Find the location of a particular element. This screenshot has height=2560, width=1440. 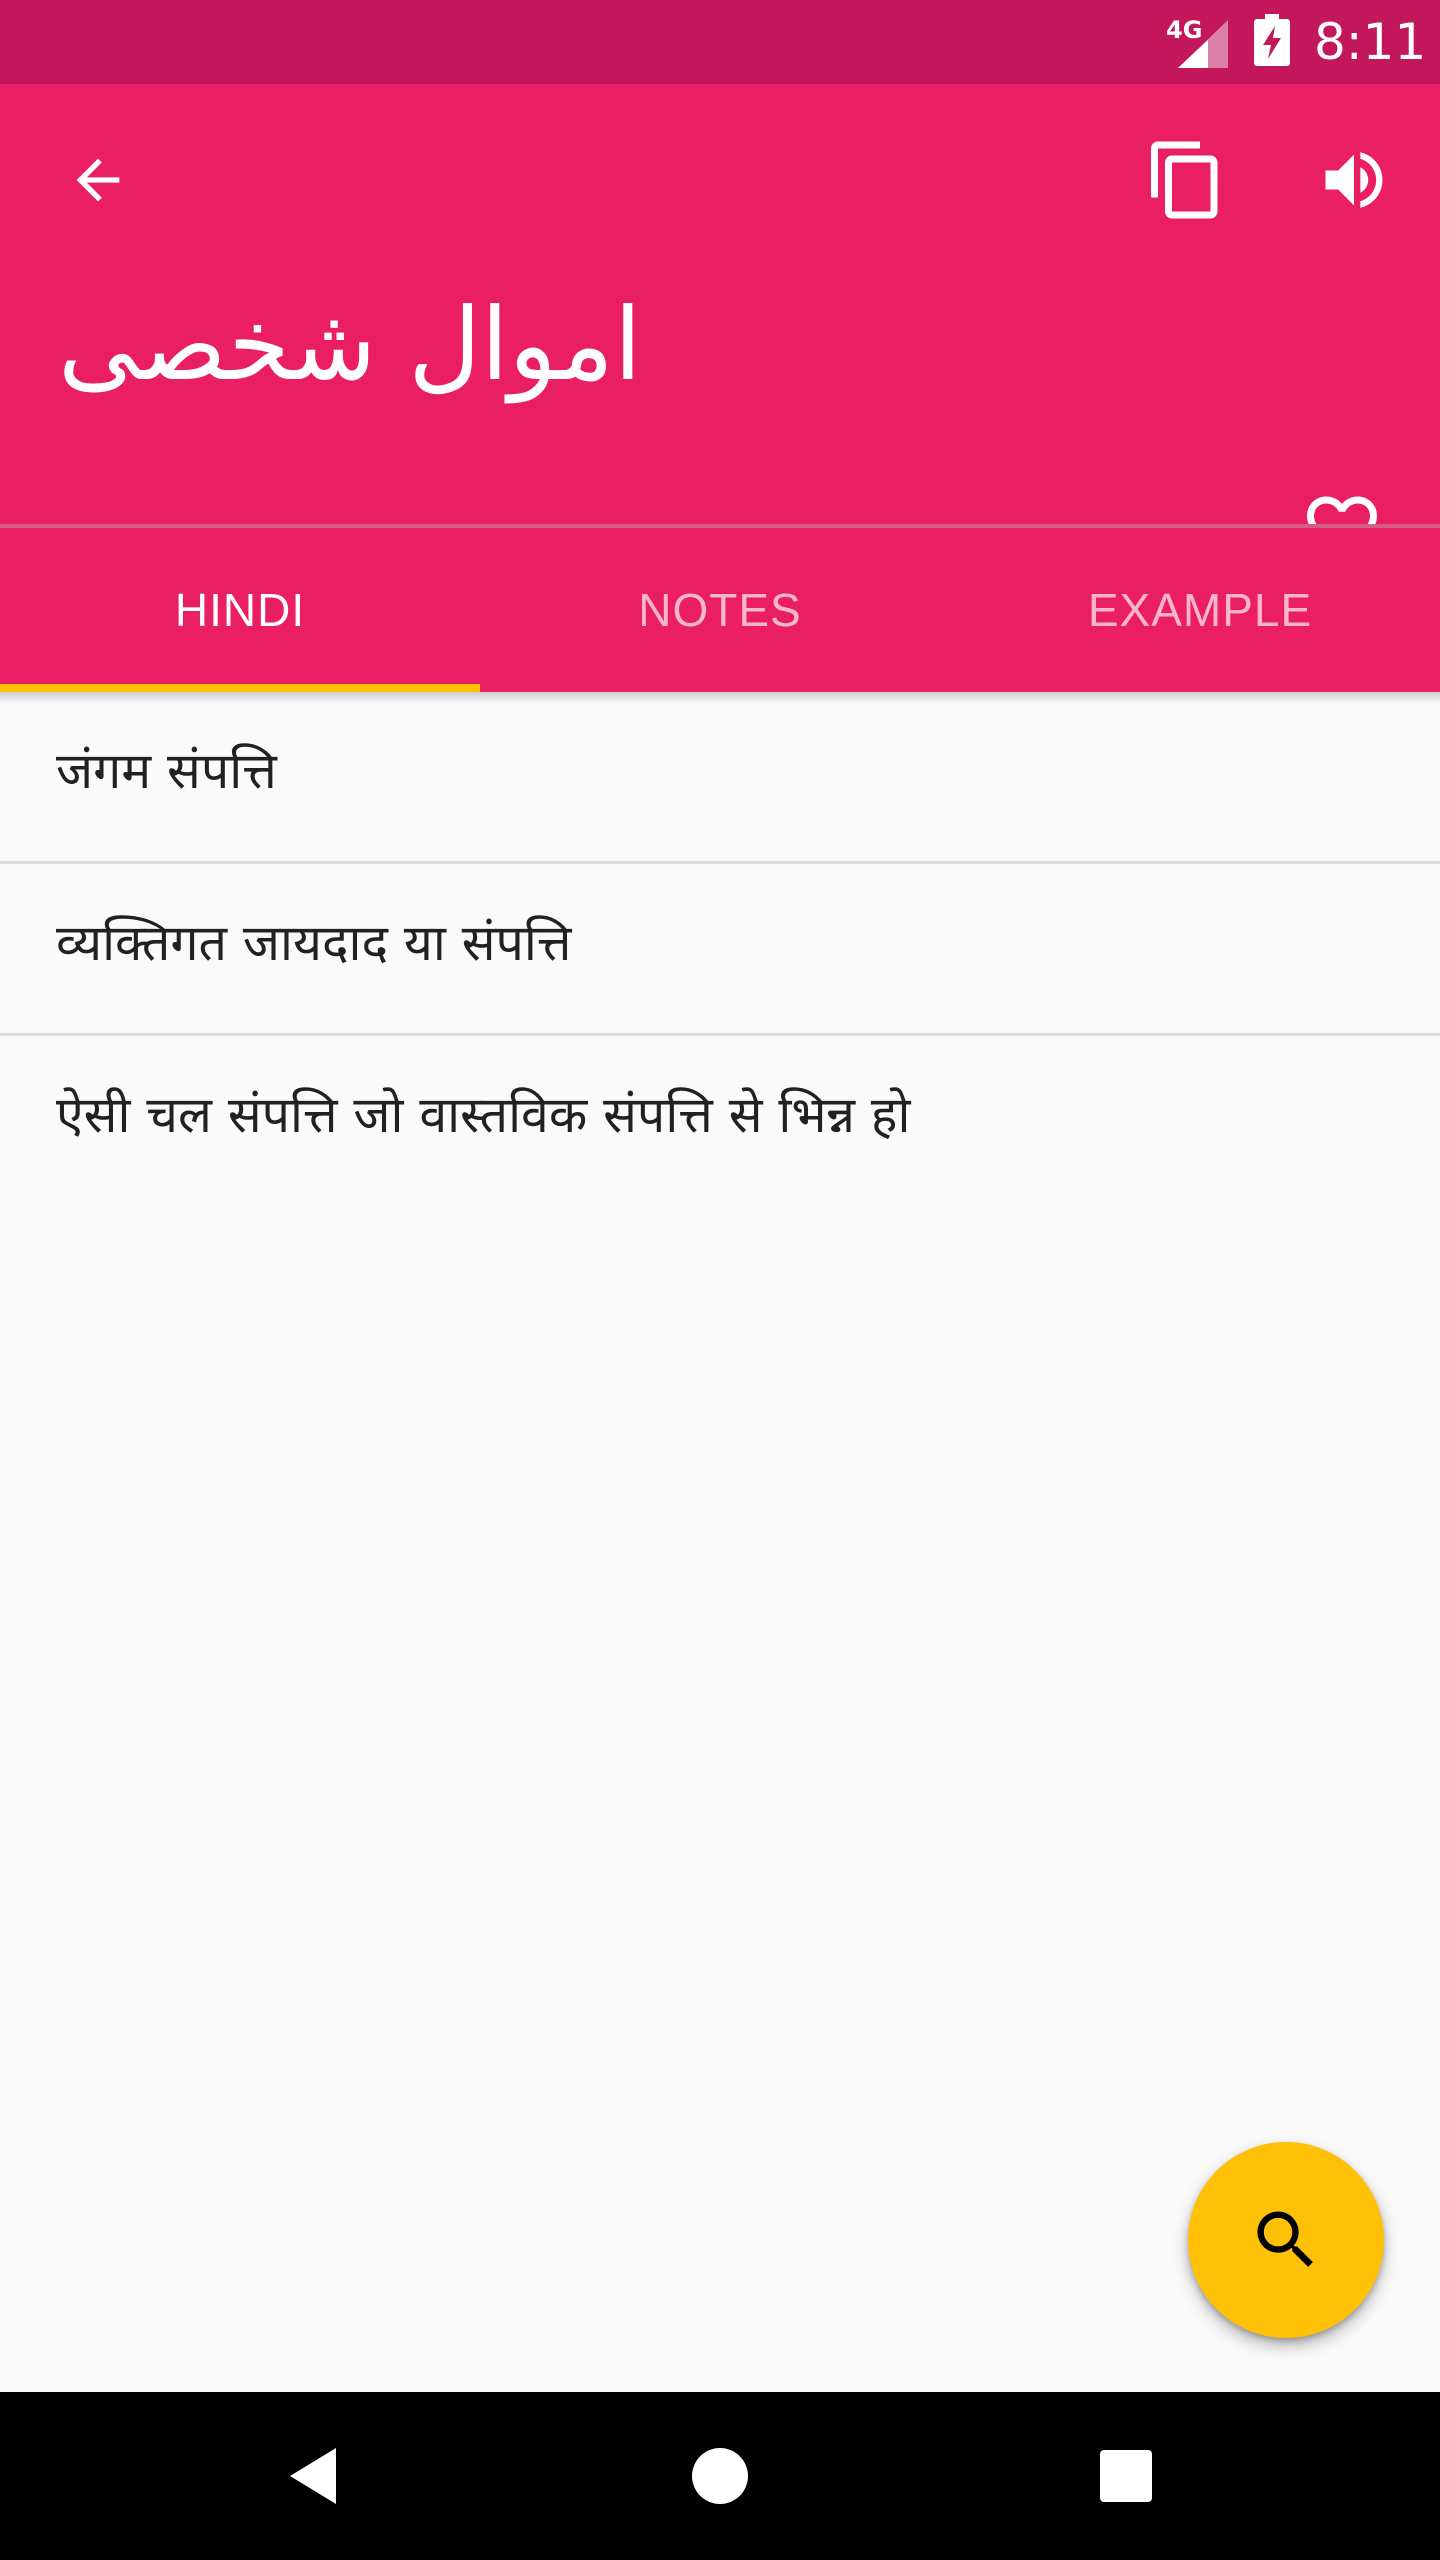

tab-label: EXAMPLE is located at coordinates (1200, 610).